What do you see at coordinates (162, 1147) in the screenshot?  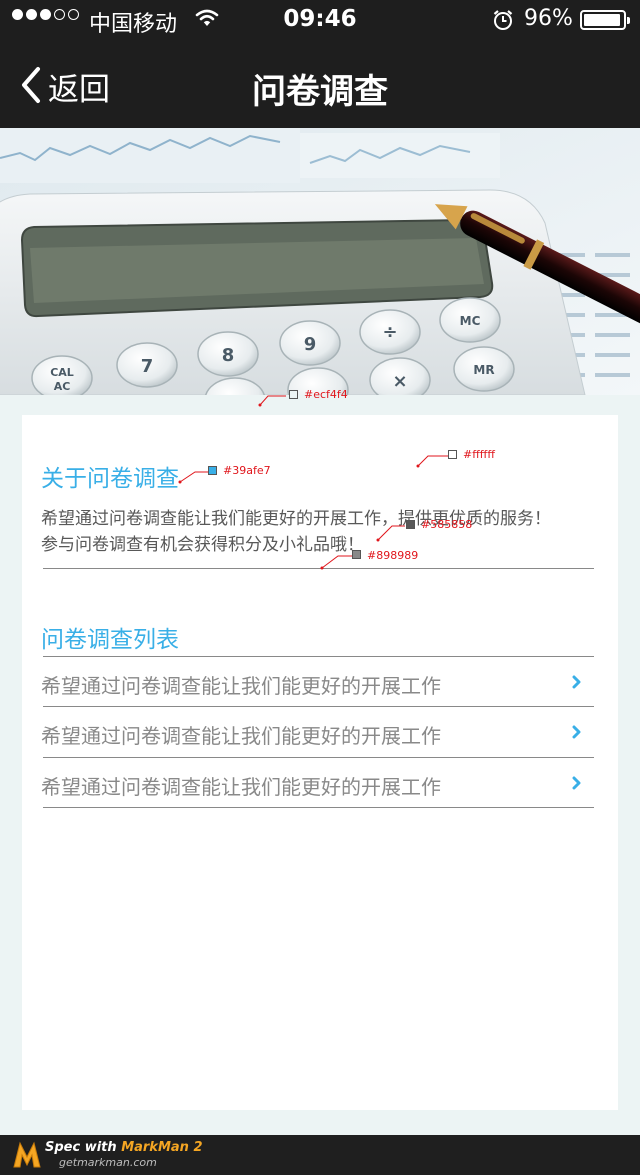 I see `markman-brand: MarkMan 2` at bounding box center [162, 1147].